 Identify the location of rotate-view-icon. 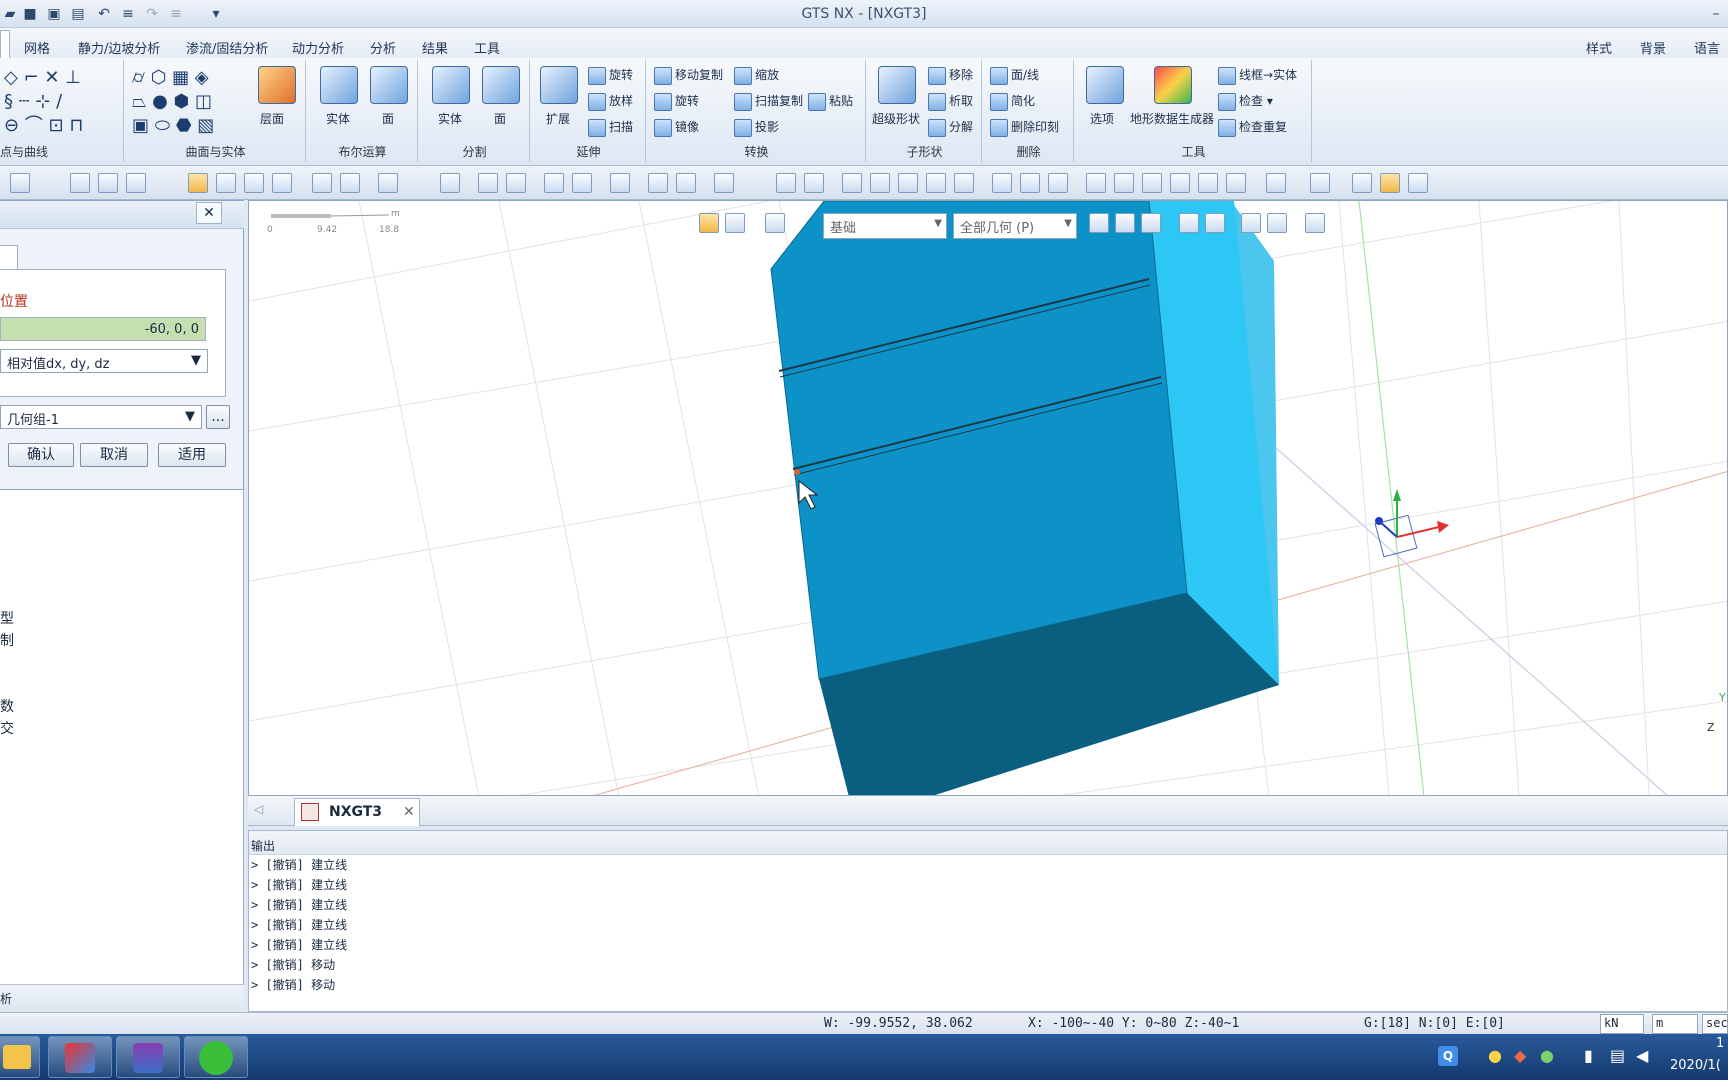
(908, 183).